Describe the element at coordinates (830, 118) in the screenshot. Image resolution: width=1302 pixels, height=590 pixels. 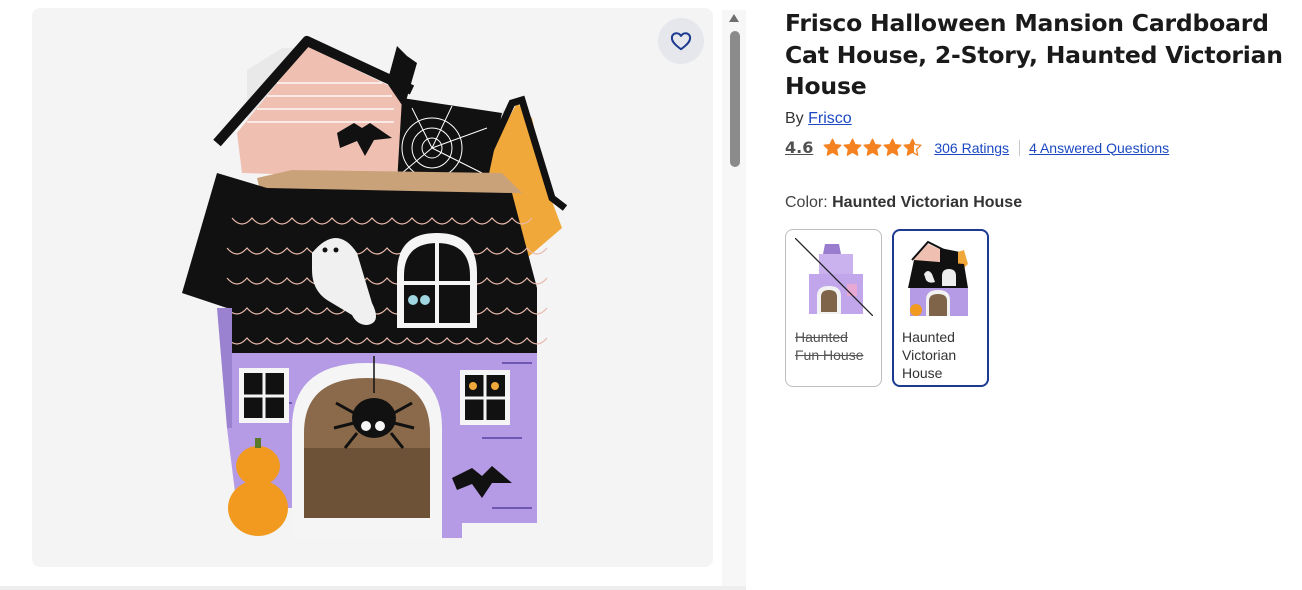
I see `brand-link: Frisco` at that location.